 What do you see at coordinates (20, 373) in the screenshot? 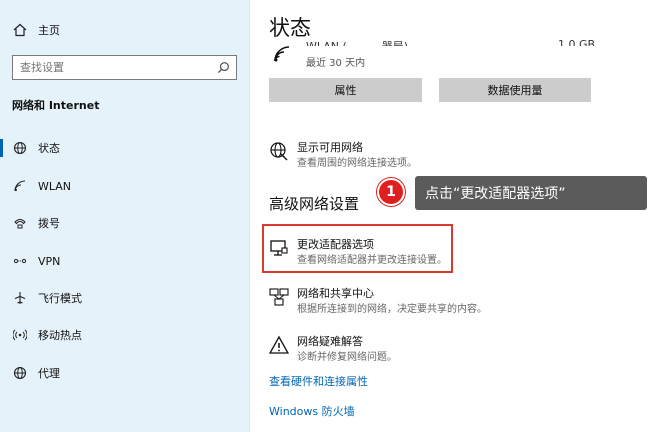
I see `proxy-globe-icon` at bounding box center [20, 373].